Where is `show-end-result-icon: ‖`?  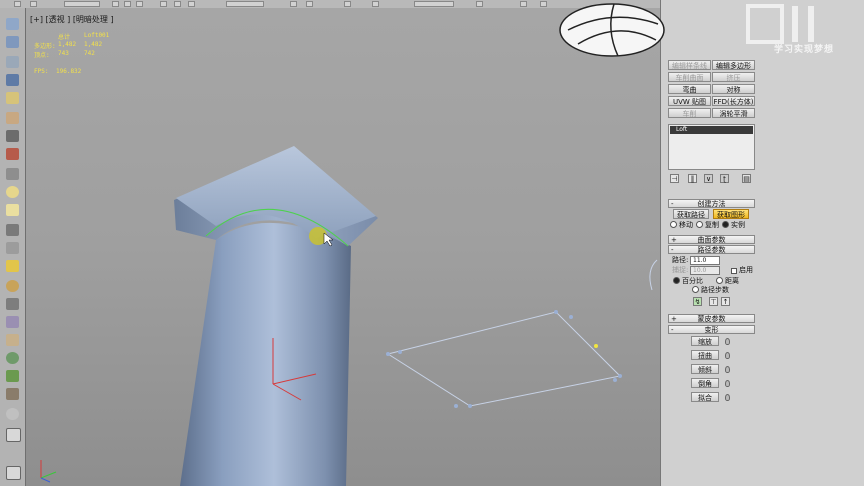
show-end-result-icon: ‖ is located at coordinates (692, 178).